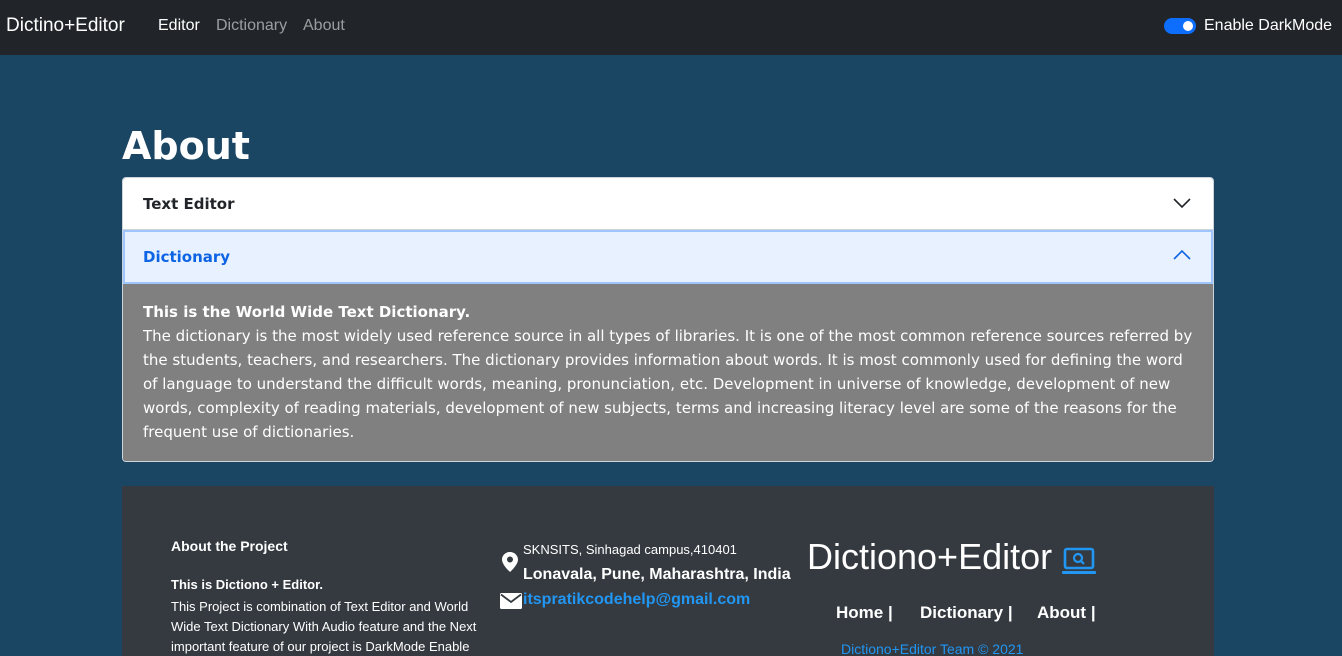  I want to click on footer-link-dictionary: Dictionary |, so click(966, 613).